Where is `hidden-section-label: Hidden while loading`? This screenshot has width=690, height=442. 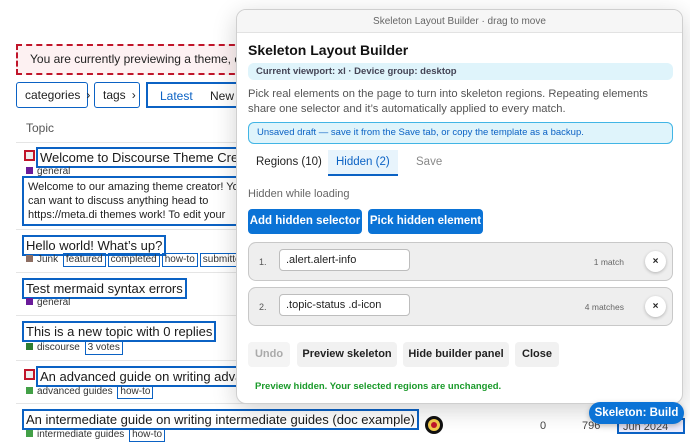 hidden-section-label: Hidden while loading is located at coordinates (299, 194).